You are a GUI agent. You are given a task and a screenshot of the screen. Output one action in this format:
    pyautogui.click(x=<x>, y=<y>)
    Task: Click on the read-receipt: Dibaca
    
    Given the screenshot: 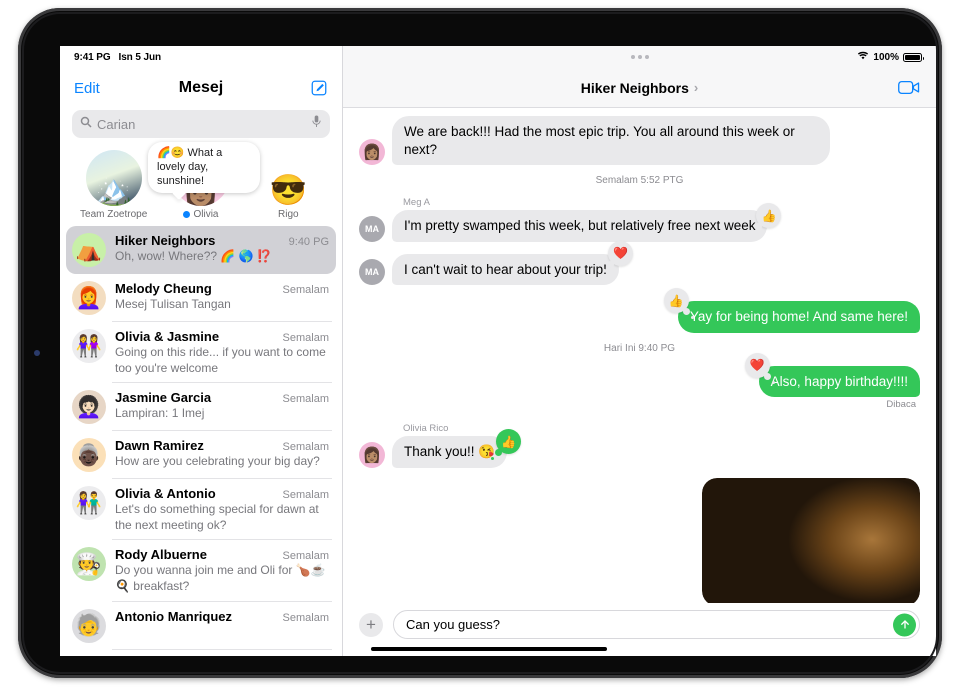 What is the action you would take?
    pyautogui.click(x=901, y=405)
    